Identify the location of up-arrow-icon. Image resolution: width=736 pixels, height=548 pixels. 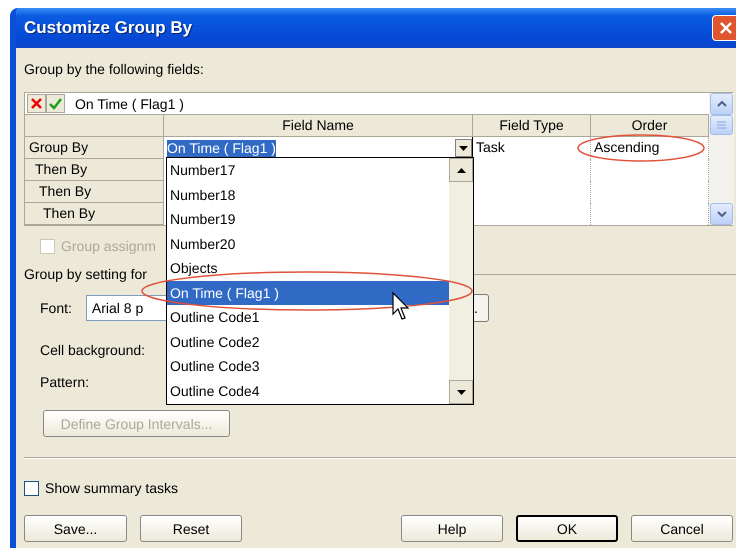
(461, 170).